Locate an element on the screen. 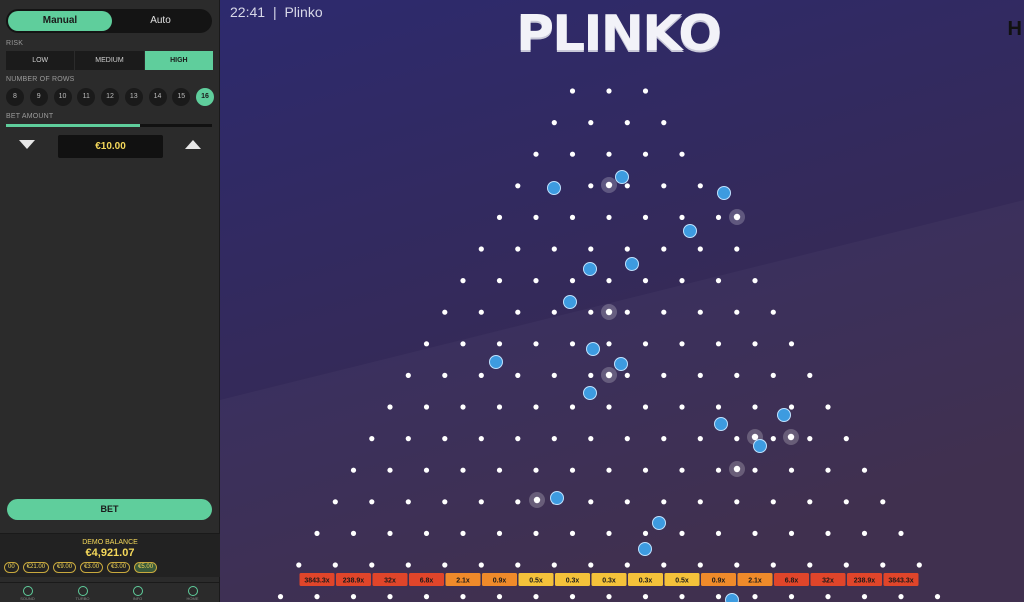 The image size is (1024, 602). rows-10-button: 10 is located at coordinates (62, 97).